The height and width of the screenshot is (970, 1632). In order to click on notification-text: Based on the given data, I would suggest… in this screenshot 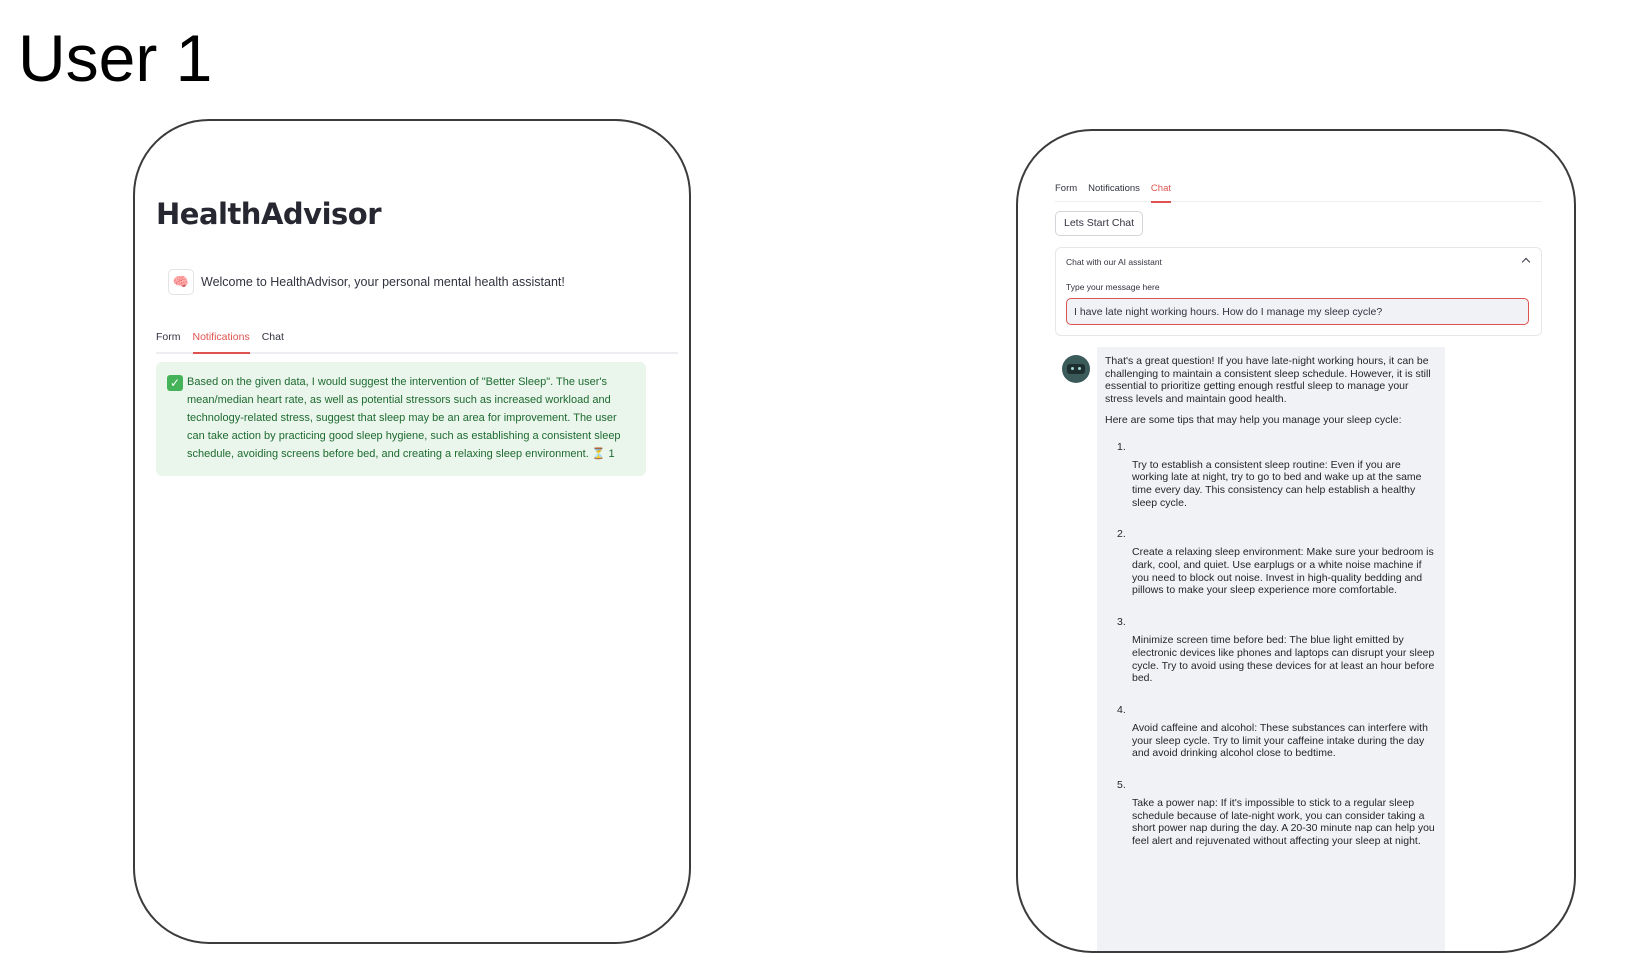, I will do `click(404, 418)`.